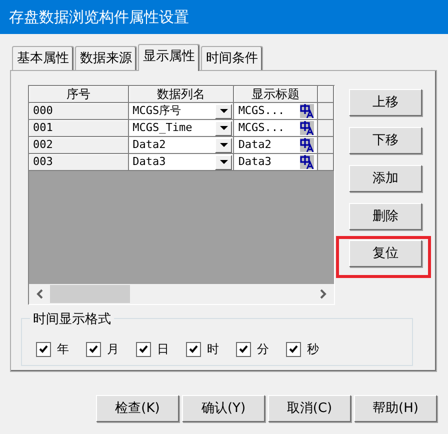 Image resolution: width=448 pixels, height=434 pixels. What do you see at coordinates (79, 94) in the screenshot?
I see `column-header: 序号` at bounding box center [79, 94].